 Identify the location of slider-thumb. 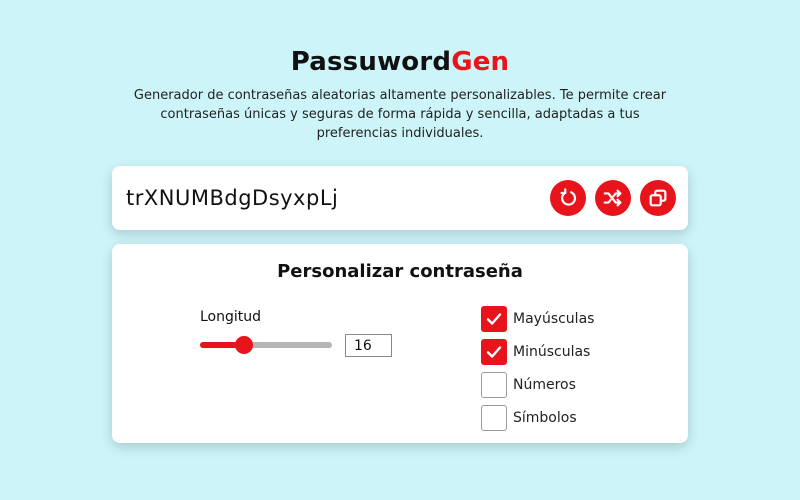
(243, 345).